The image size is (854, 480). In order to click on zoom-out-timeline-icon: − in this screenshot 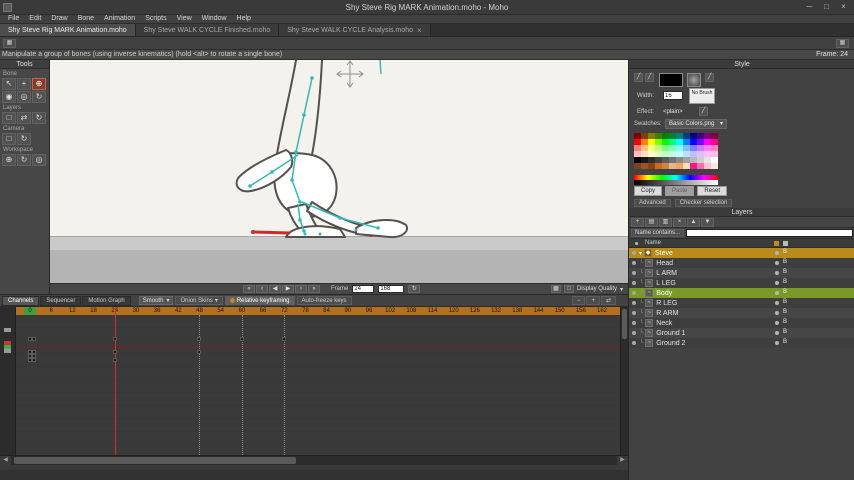, I will do `click(578, 300)`.